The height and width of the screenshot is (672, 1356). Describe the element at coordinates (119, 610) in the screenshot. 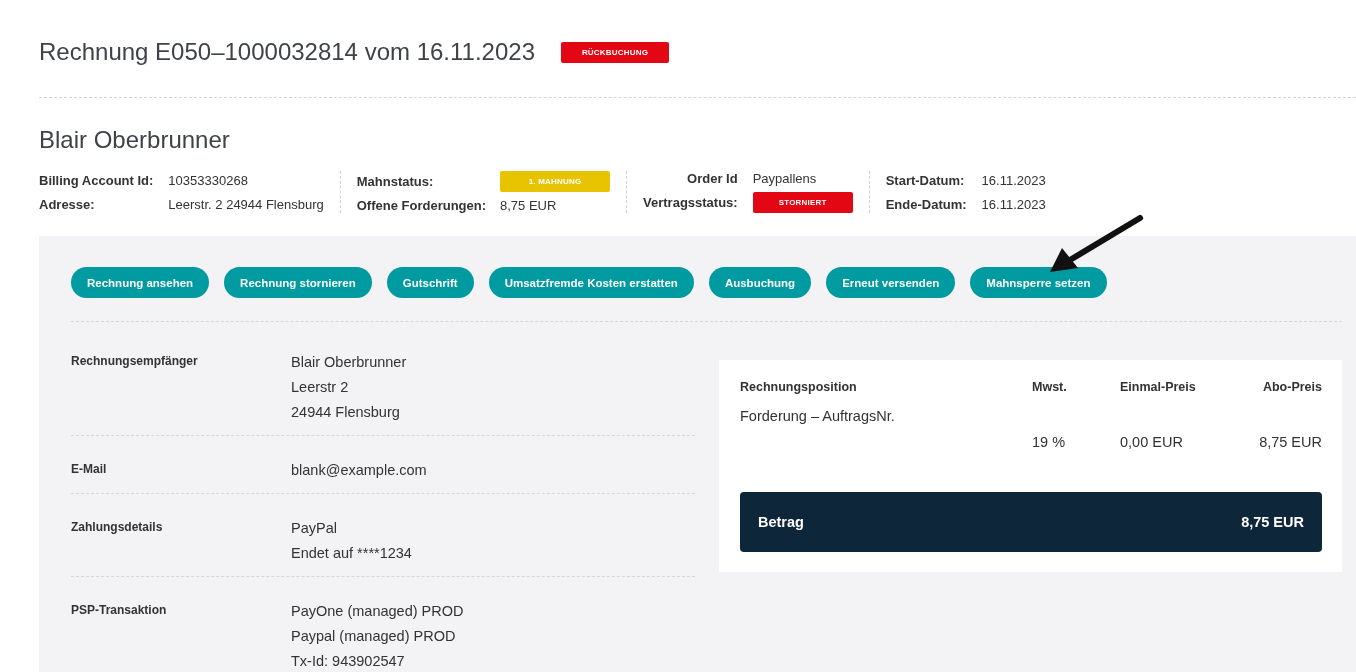

I see `detail-label: PSP-Transaktion` at that location.